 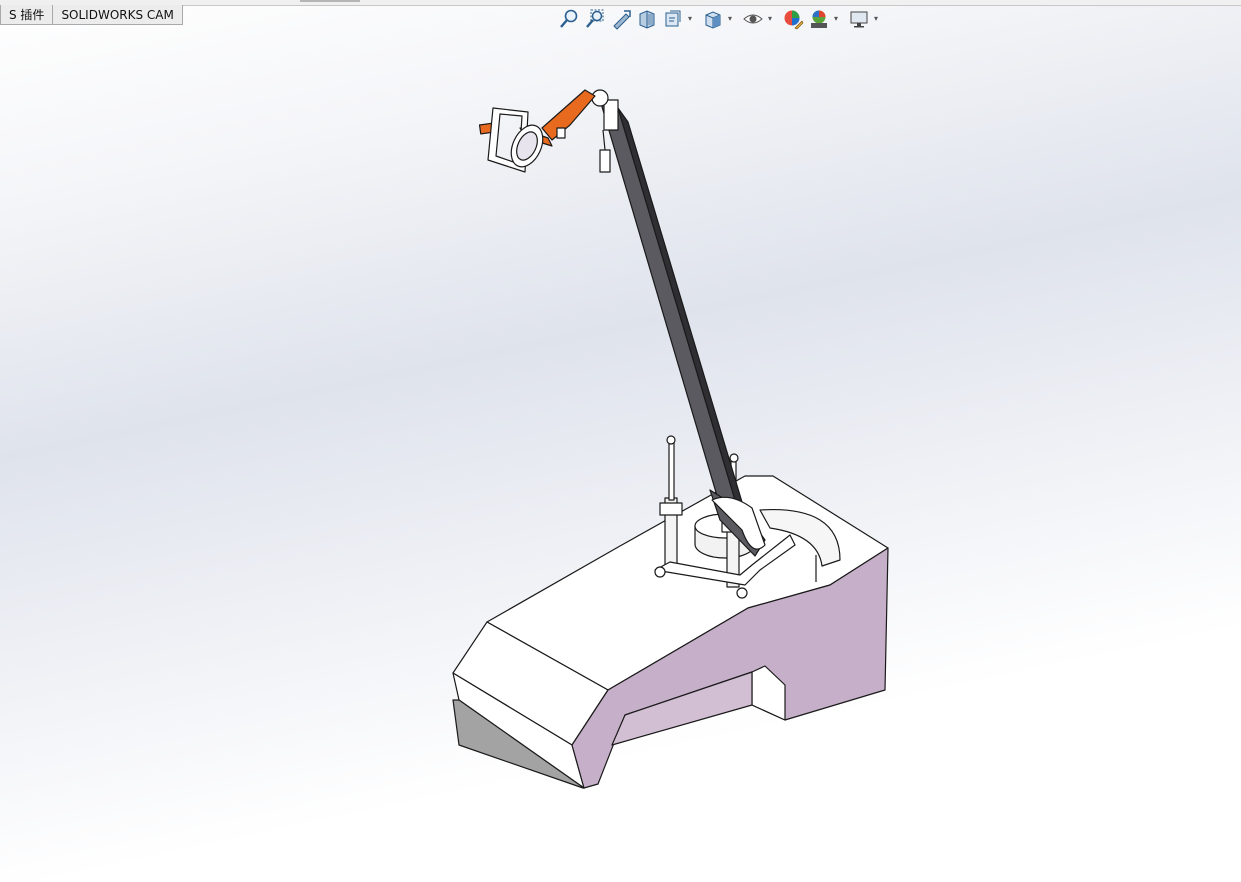 I want to click on apply-scene-dropdown-icon: ▾, so click(x=838, y=19).